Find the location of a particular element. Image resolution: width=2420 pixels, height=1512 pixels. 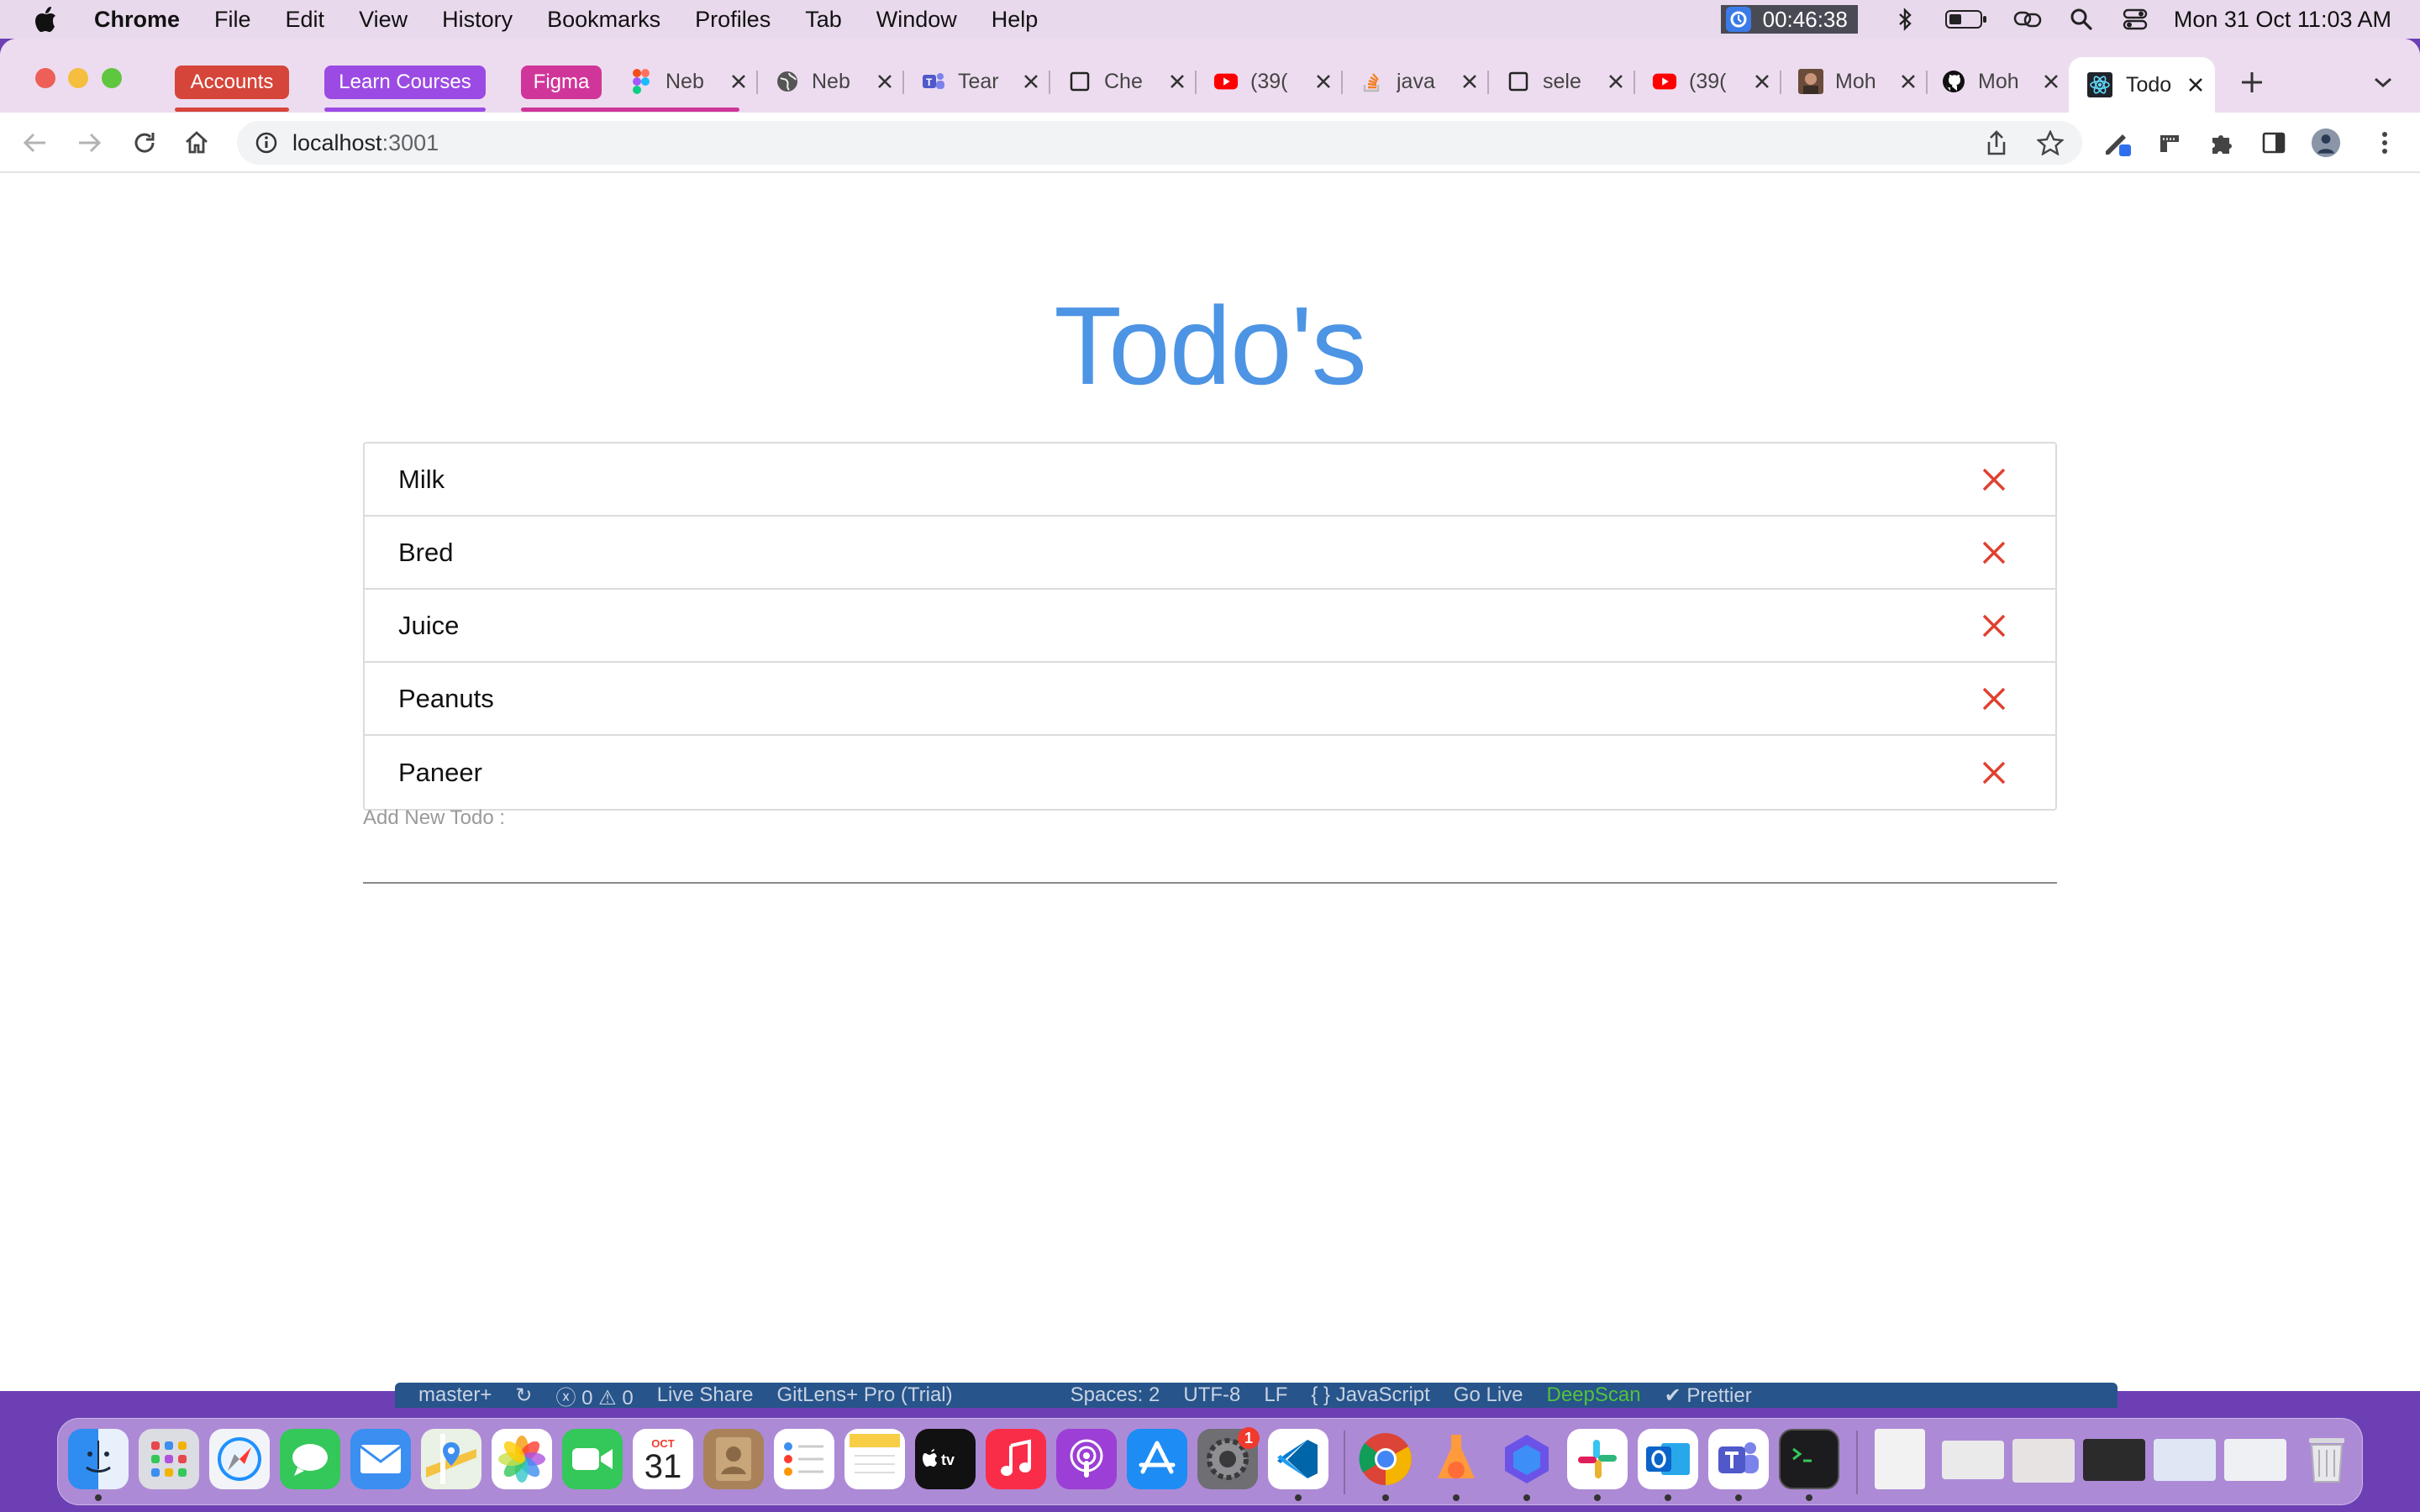

trash-icon is located at coordinates (2327, 1459).